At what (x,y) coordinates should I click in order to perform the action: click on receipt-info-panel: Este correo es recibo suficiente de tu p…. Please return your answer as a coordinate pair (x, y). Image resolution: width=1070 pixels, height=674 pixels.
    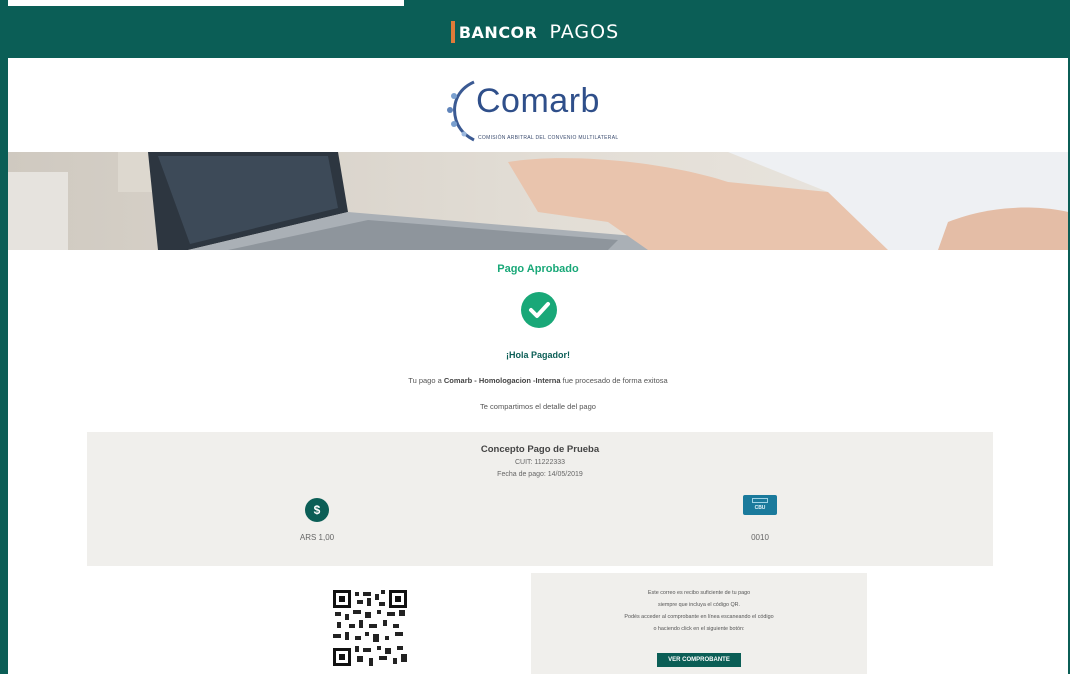
    Looking at the image, I should click on (699, 623).